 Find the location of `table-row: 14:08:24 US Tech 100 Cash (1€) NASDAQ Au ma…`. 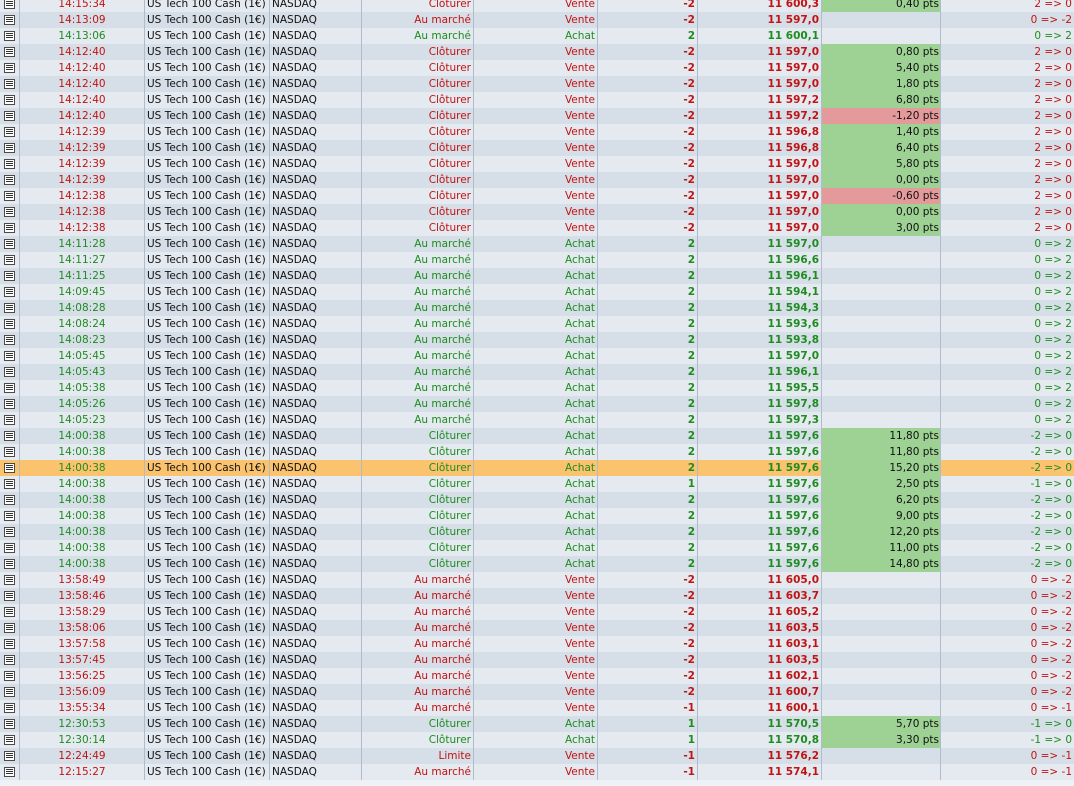

table-row: 14:08:24 US Tech 100 Cash (1€) NASDAQ Au ma… is located at coordinates (537, 324).